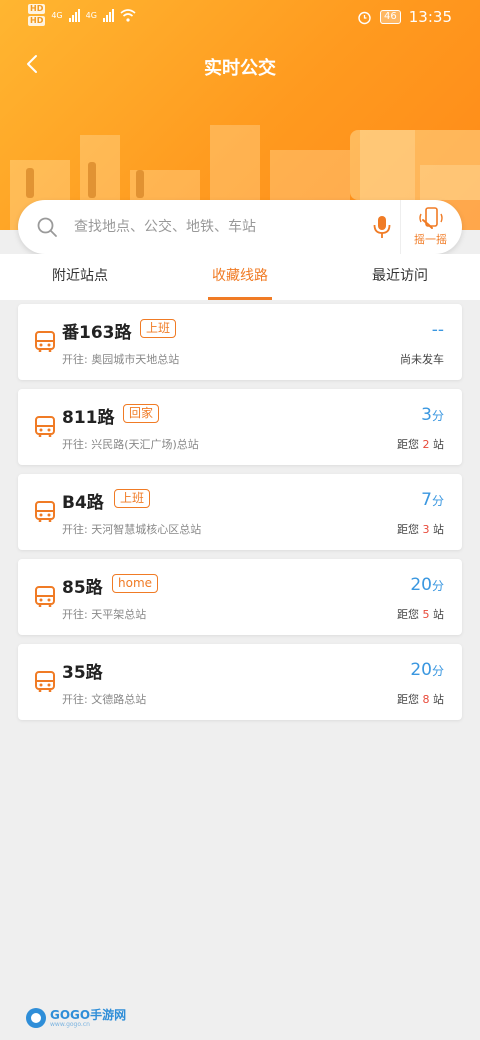  I want to click on route-card: 811路 回家 开往: 兴民路(天汇广场)总站 3分 距您 2 站, so click(240, 427).